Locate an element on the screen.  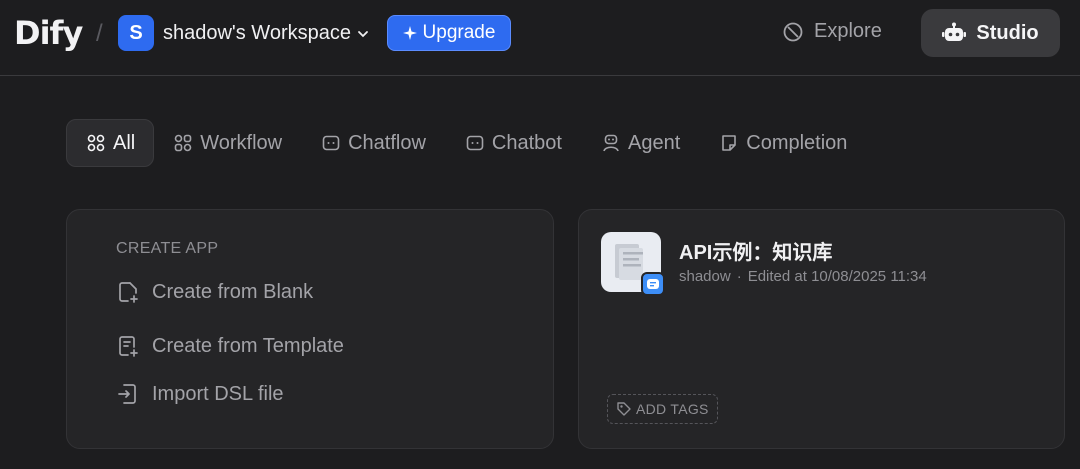
chatbot-icon is located at coordinates (475, 143).